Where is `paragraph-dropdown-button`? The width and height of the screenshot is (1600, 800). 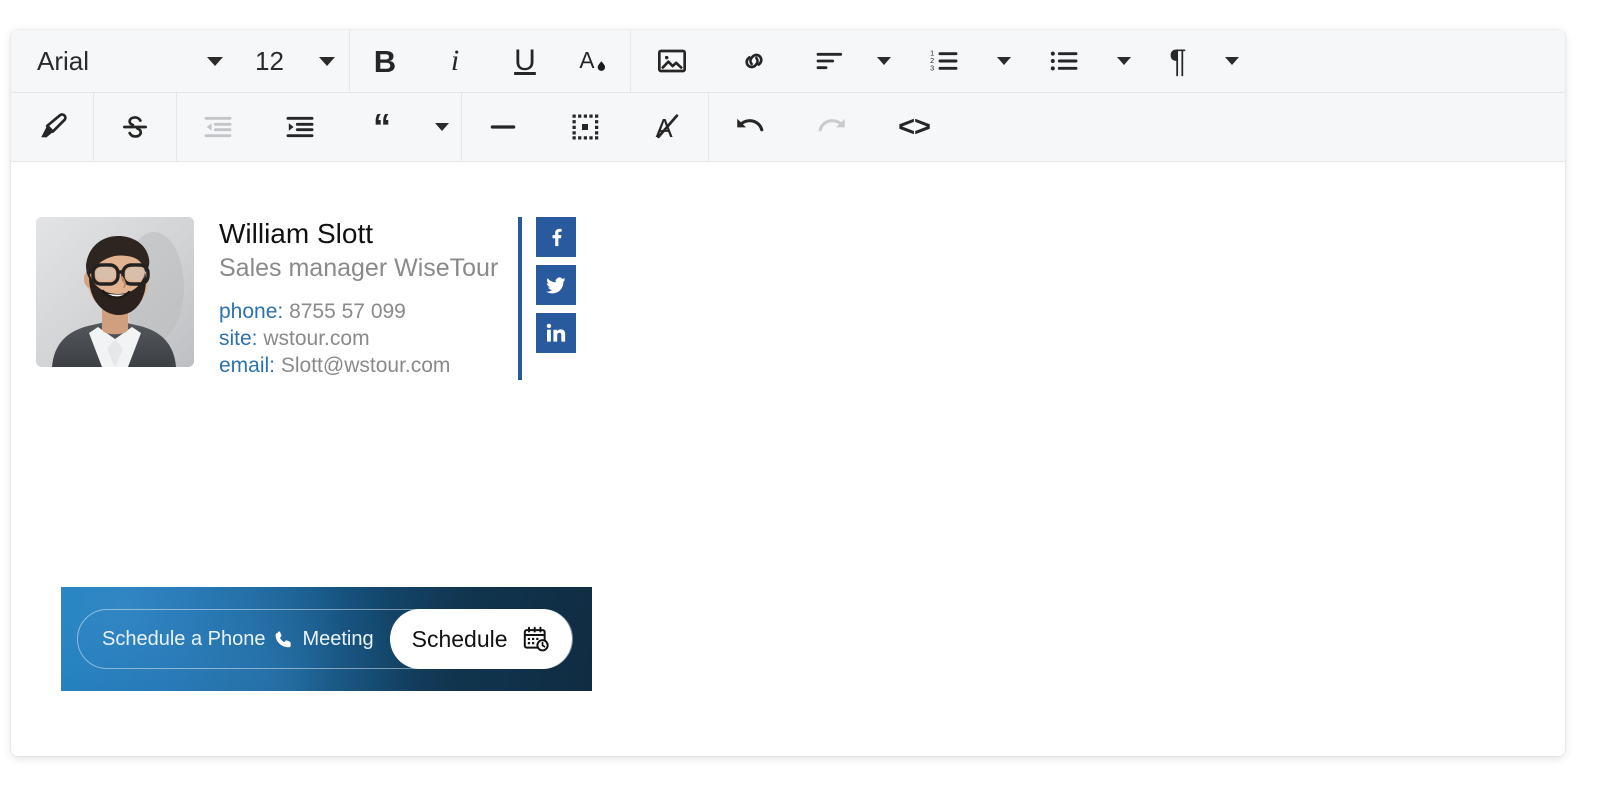
paragraph-dropdown-button is located at coordinates (1232, 61).